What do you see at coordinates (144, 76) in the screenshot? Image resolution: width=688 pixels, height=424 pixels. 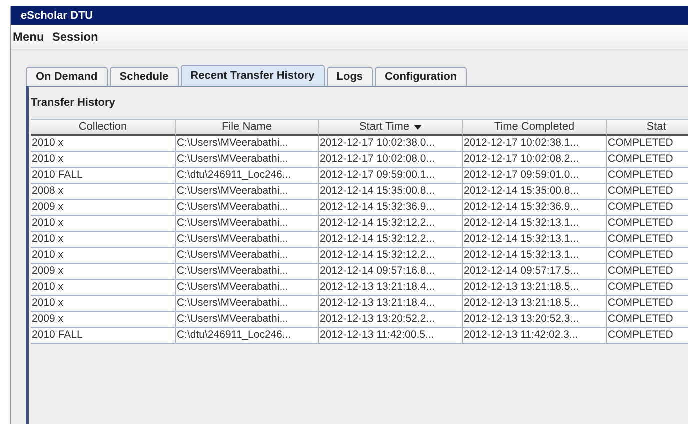 I see `tab: Schedule` at bounding box center [144, 76].